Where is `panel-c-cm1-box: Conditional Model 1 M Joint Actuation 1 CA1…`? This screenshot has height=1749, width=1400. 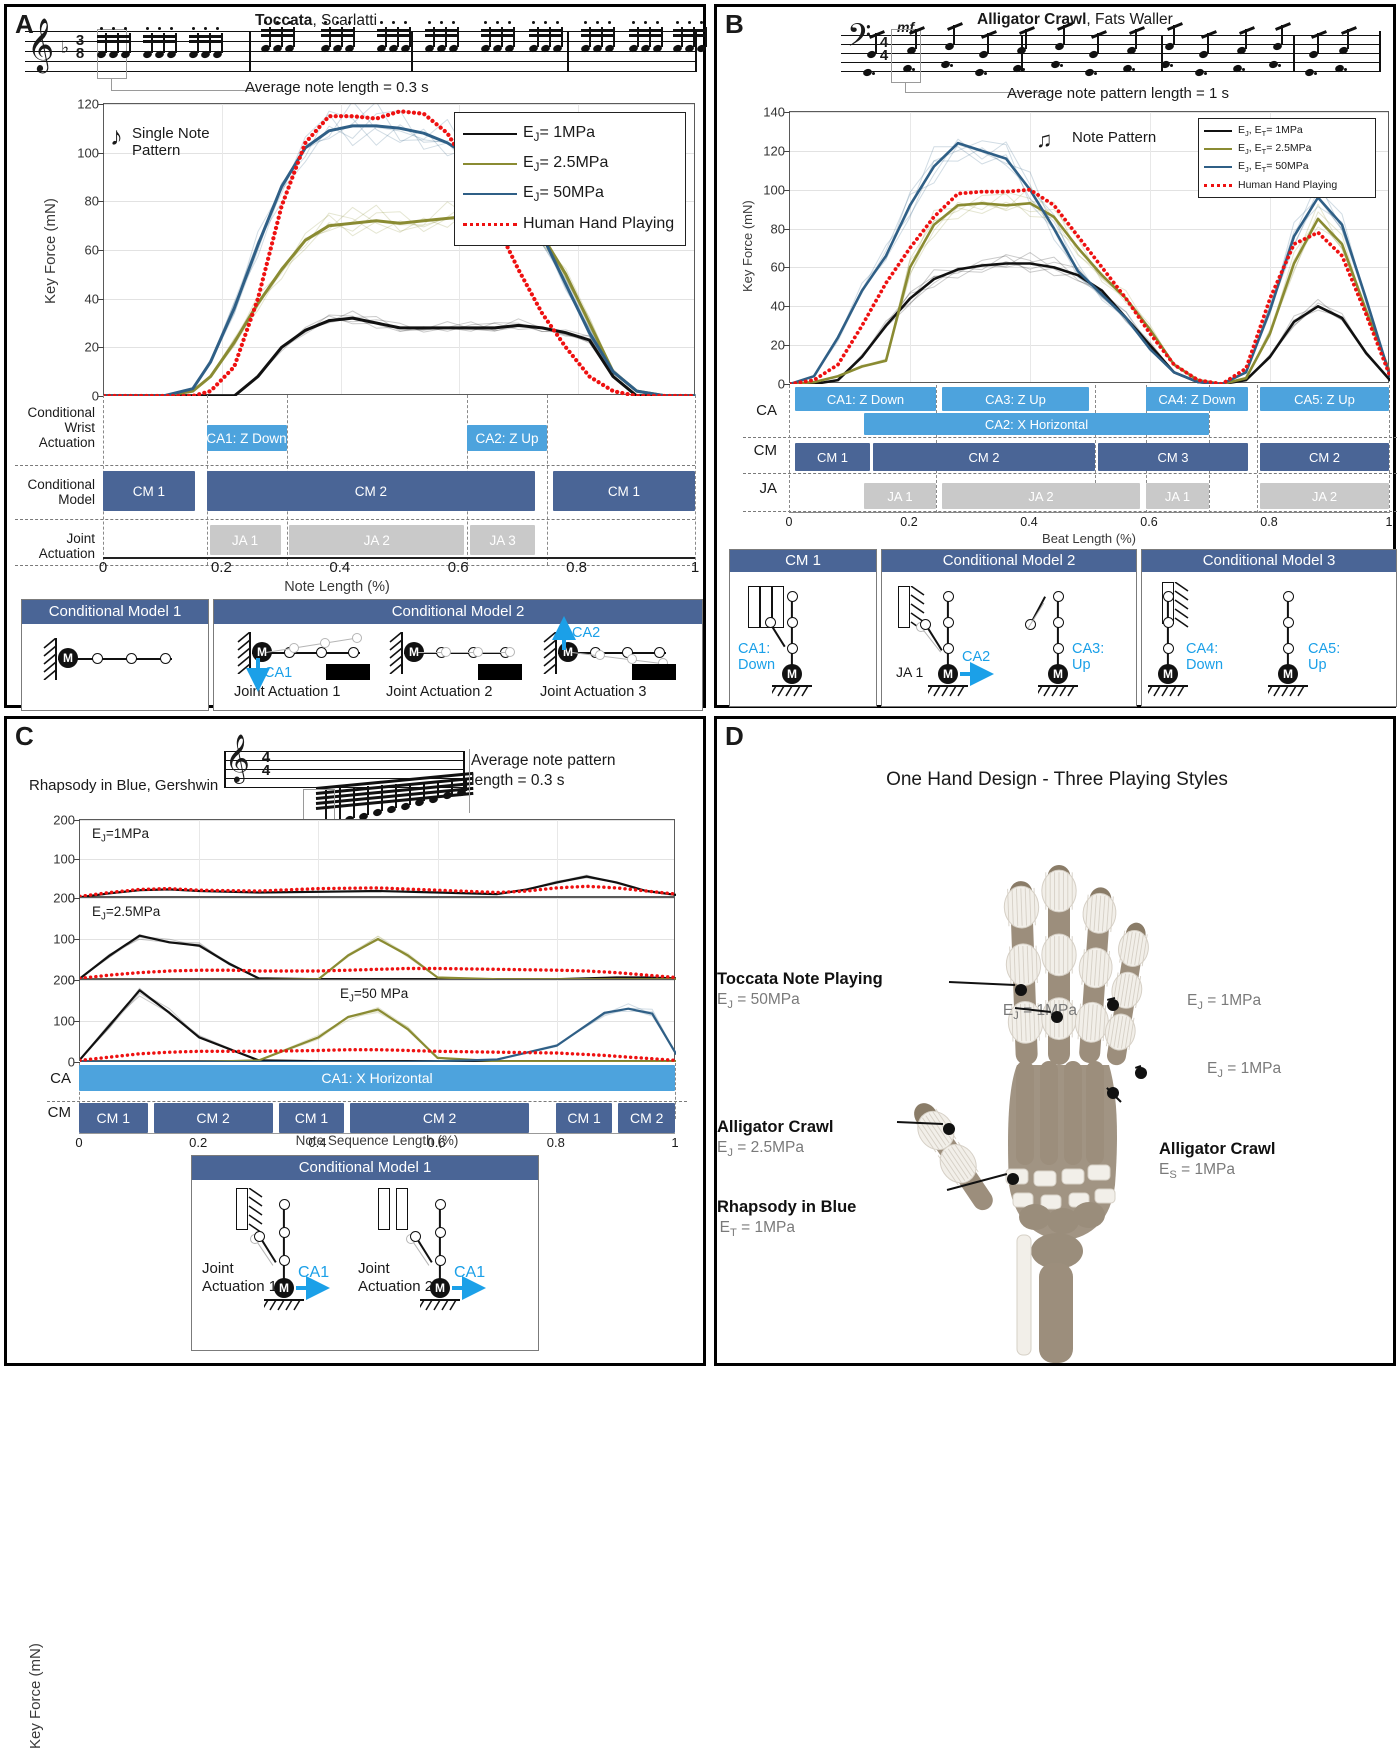 panel-c-cm1-box: Conditional Model 1 M Joint Actuation 1 CA1… is located at coordinates (365, 1253).